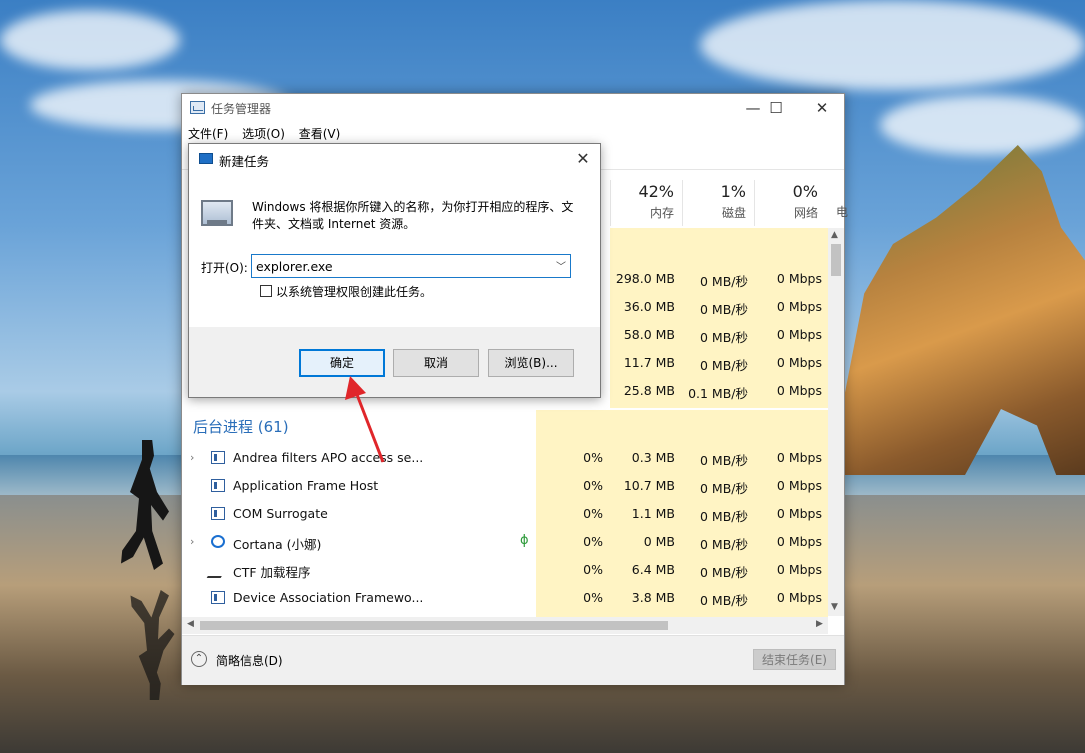 The image size is (1085, 753). I want to click on close-button: ✕, so click(822, 108).